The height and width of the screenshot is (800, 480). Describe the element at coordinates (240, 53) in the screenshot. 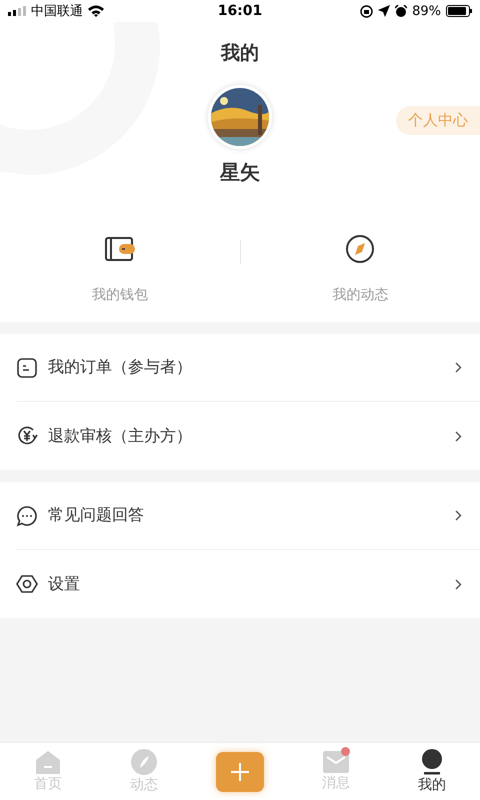

I see `page-title: 我的` at that location.